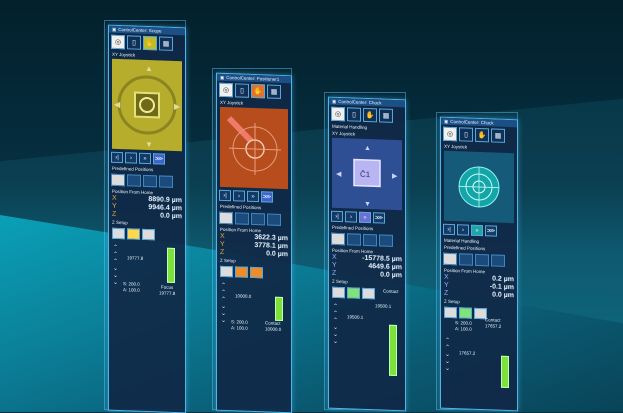 The width and height of the screenshot is (623, 413). What do you see at coordinates (147, 105) in the screenshot?
I see `xy-joystick: ▲ ▼ ◀ ▶` at bounding box center [147, 105].